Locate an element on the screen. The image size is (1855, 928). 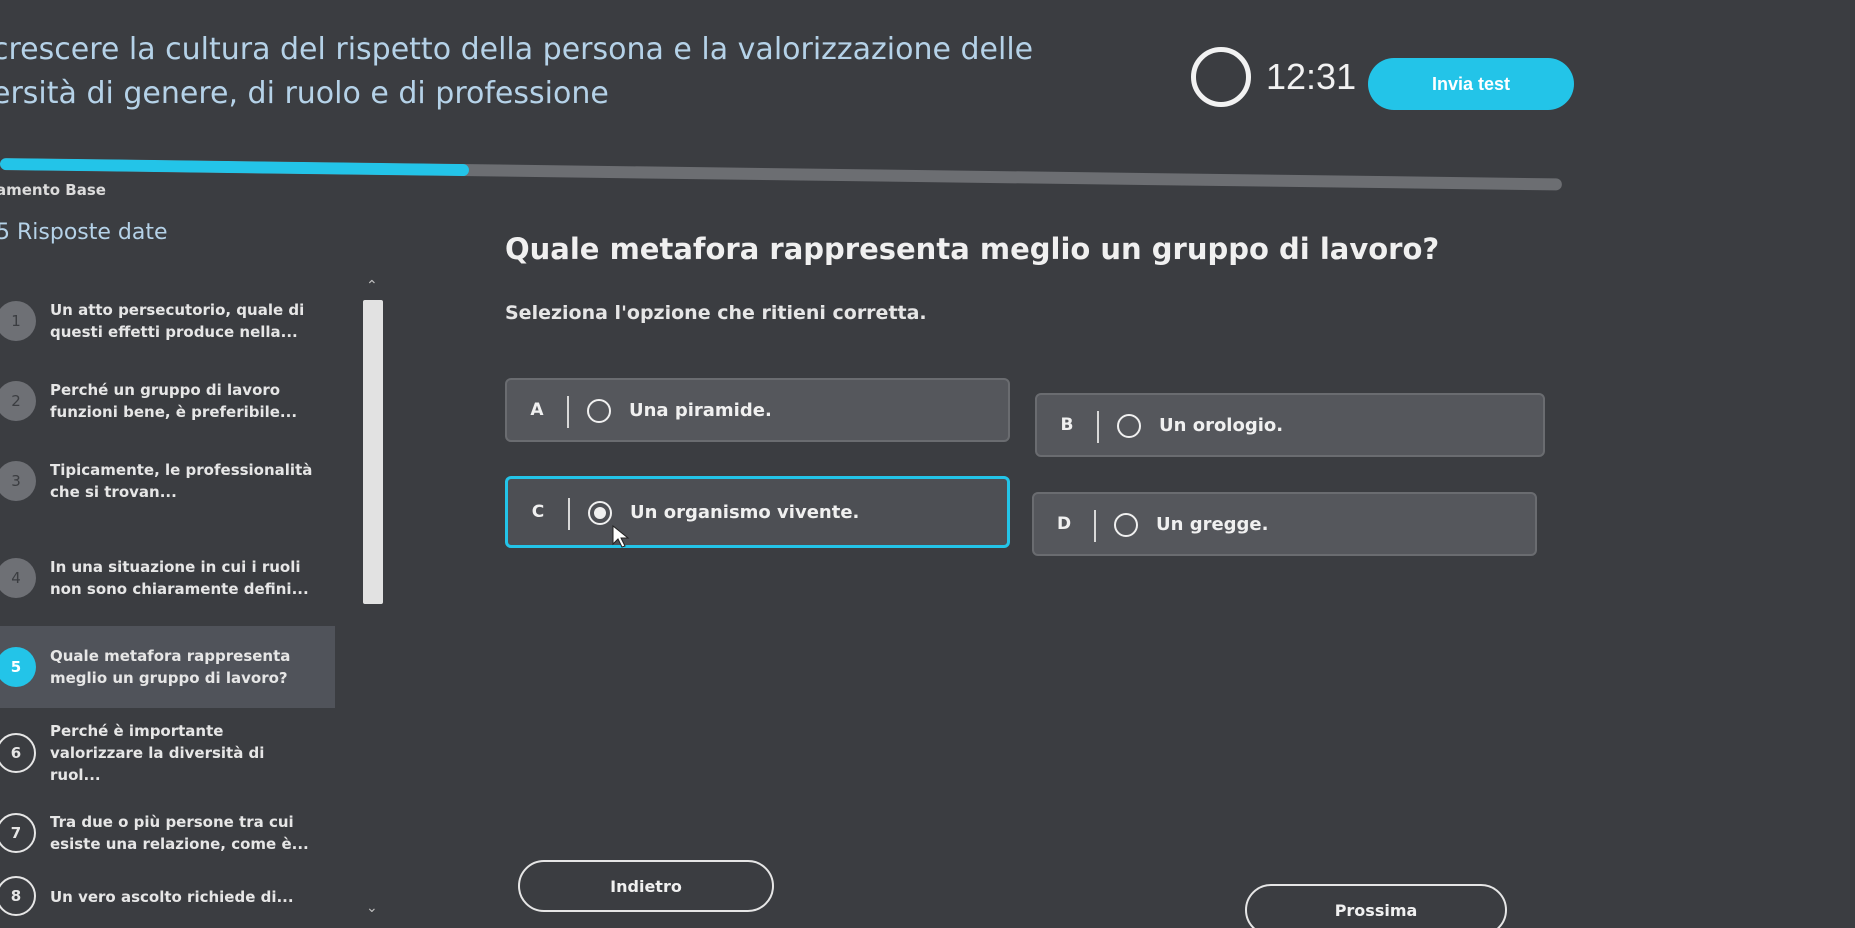
option-d: D Un gregge. is located at coordinates (1284, 524).